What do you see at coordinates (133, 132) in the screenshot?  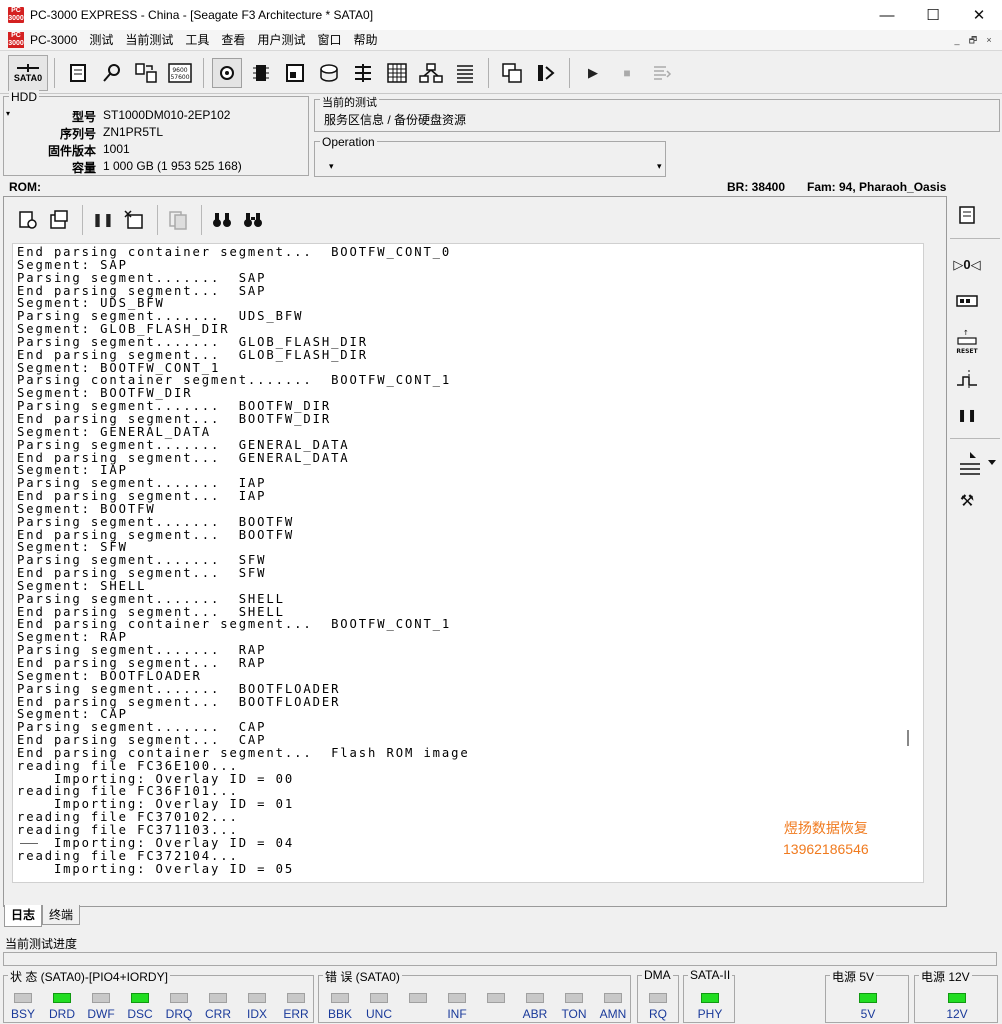 I see `serial-value: ZN1PR5TL` at bounding box center [133, 132].